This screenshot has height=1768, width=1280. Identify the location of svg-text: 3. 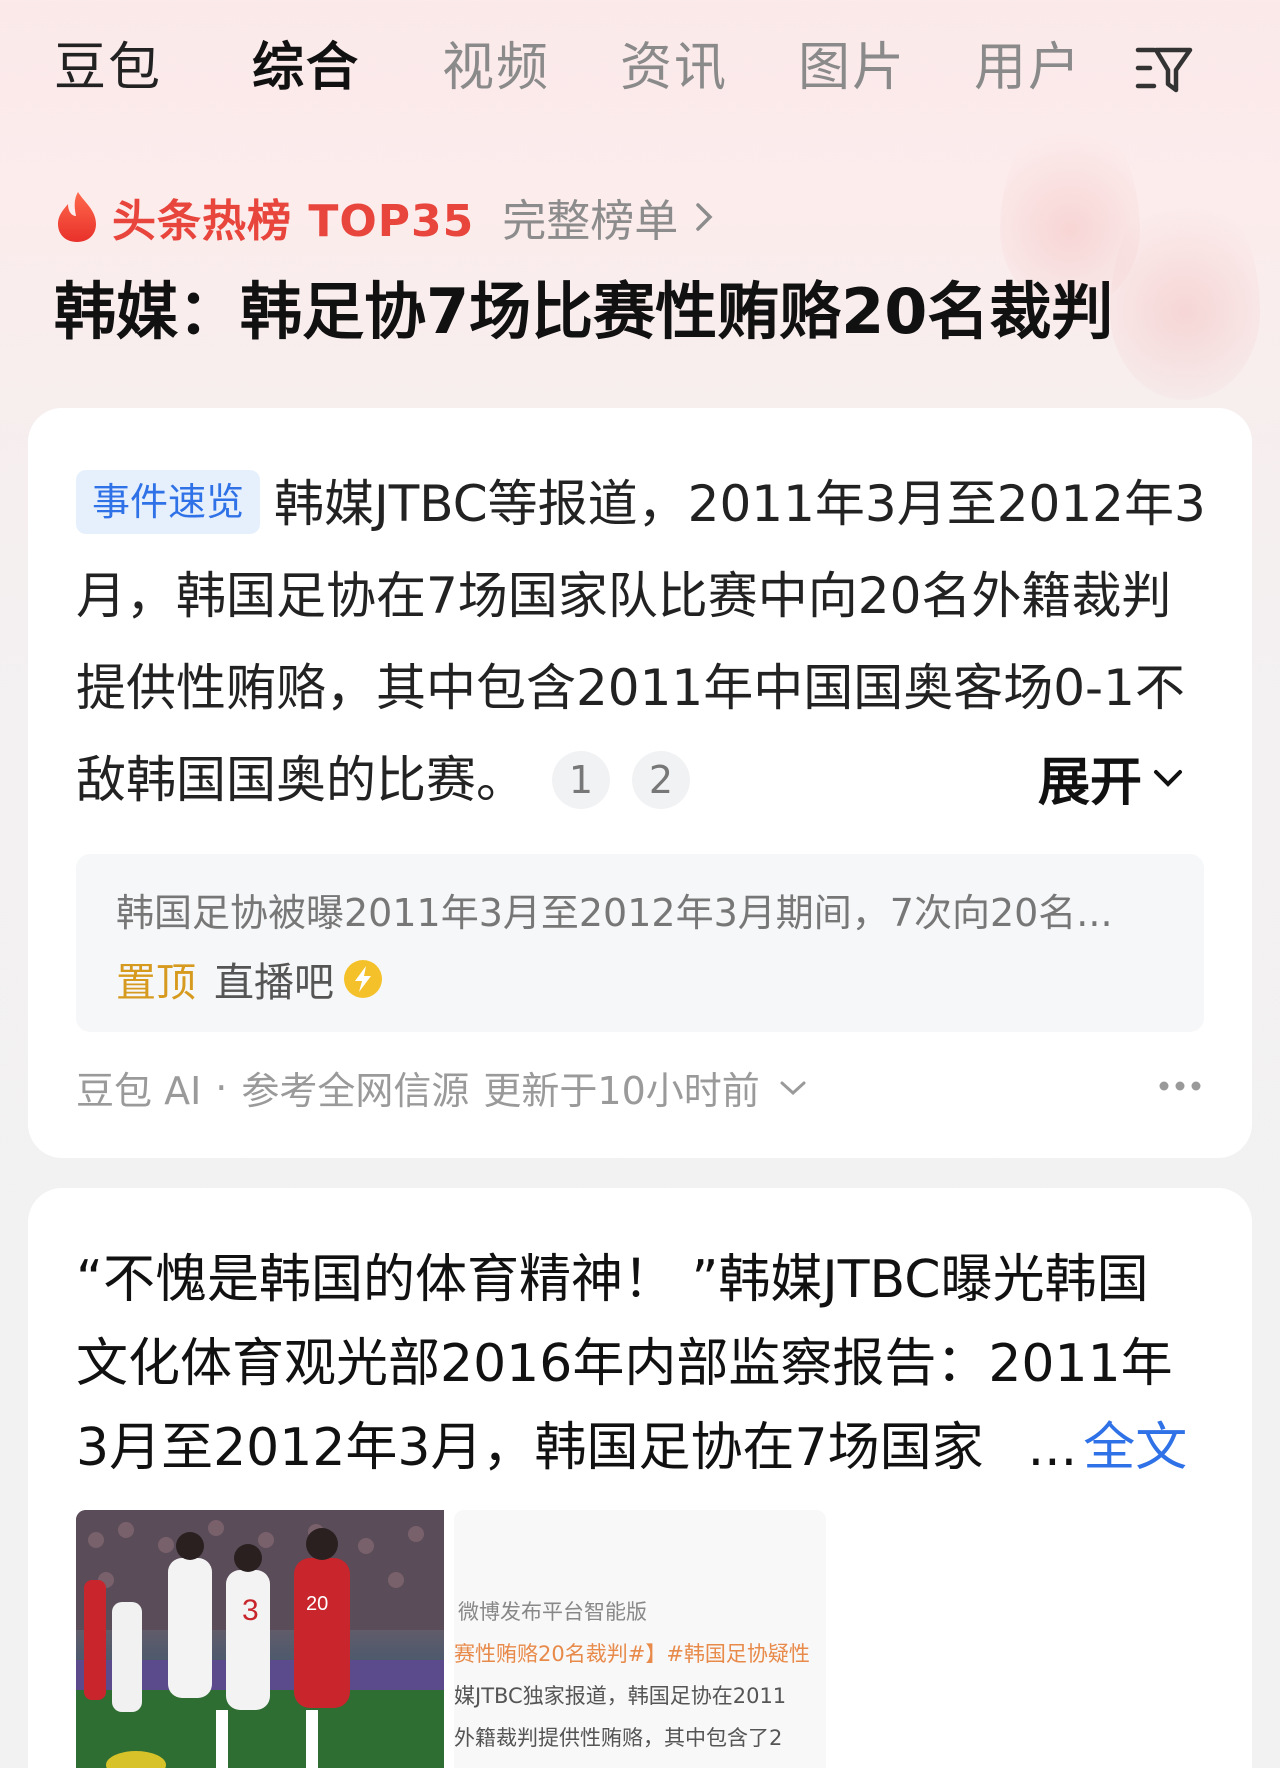
(250, 1610).